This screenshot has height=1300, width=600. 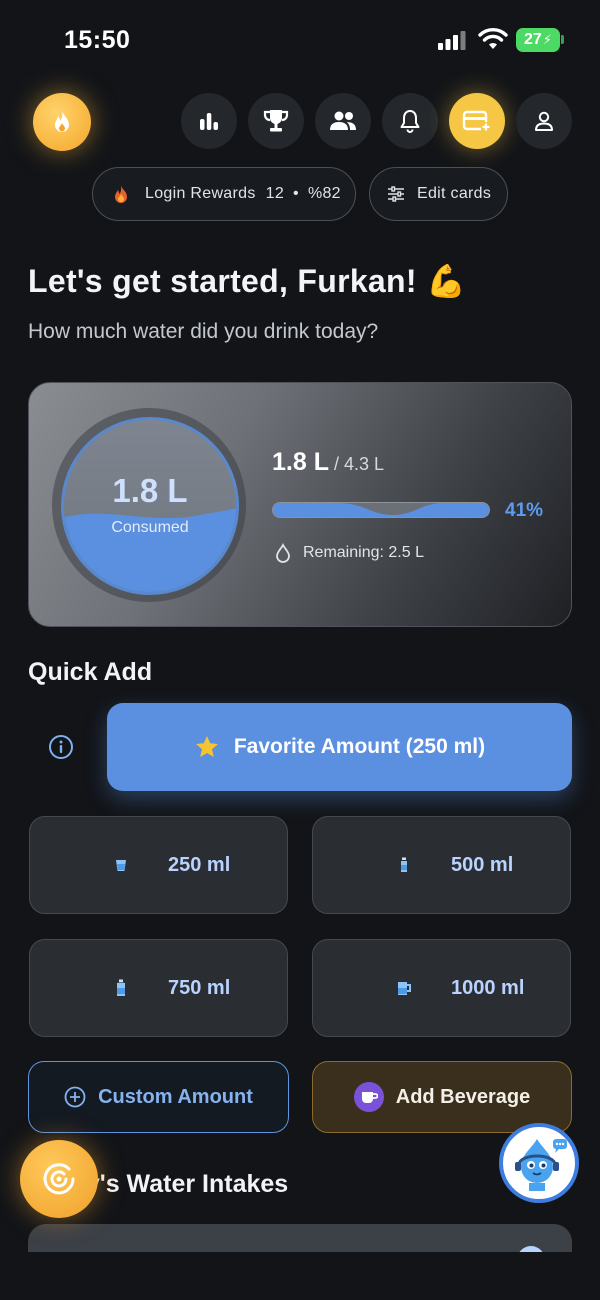 I want to click on favorite-amount-label: Favorite Amount (250 ml), so click(x=359, y=746).